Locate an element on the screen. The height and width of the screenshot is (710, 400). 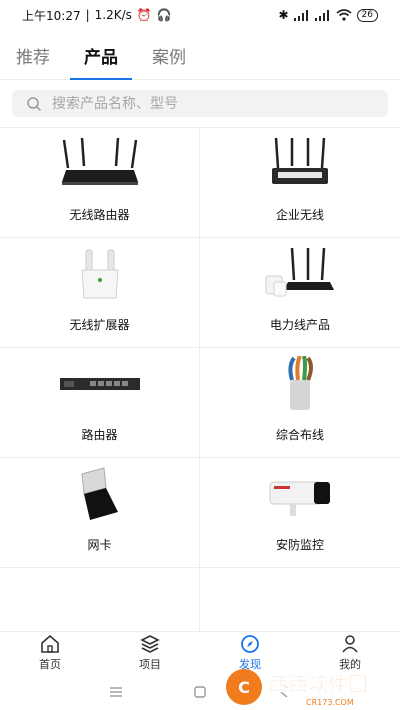
status-bar: 上午10:27 | 1.2K/s ⏰ 🎧 ✱ 26 is located at coordinates (200, 15).